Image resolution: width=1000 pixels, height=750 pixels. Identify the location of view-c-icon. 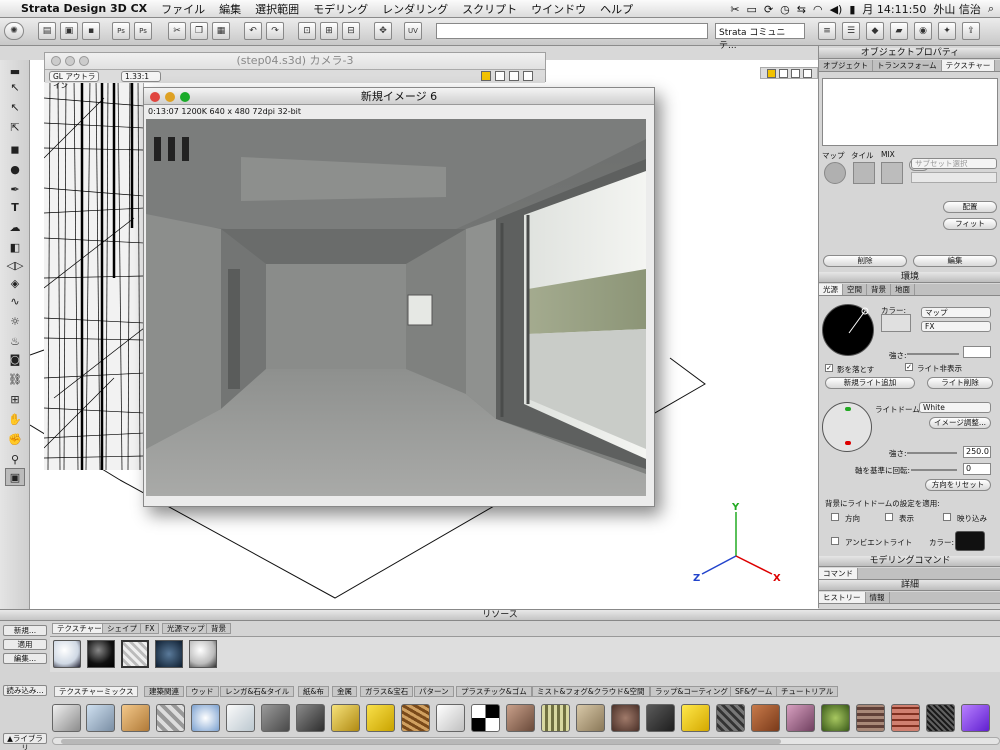
(807, 73).